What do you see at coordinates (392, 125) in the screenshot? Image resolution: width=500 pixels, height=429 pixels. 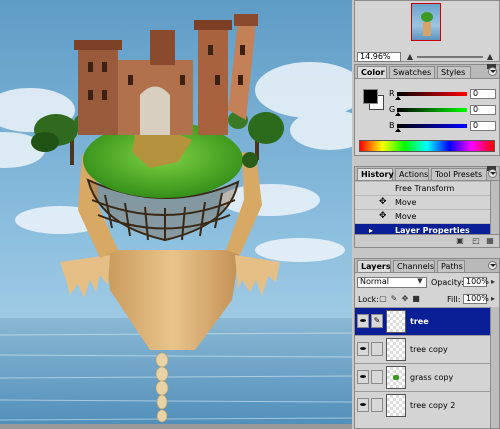 I see `channel-label-b: B` at bounding box center [392, 125].